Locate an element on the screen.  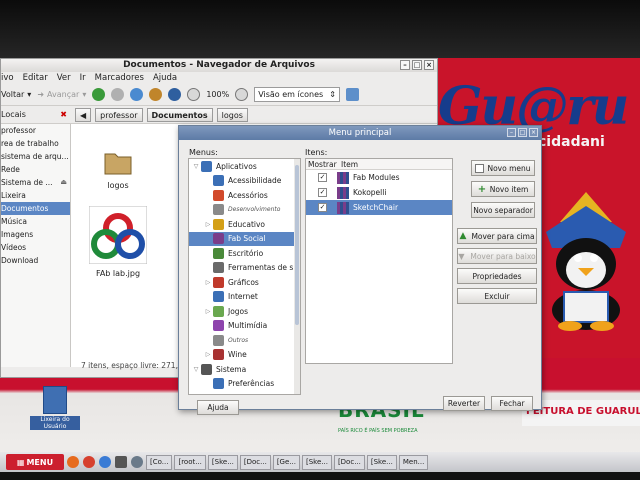
menu-tree-item: Internet is located at coordinates (244, 297).